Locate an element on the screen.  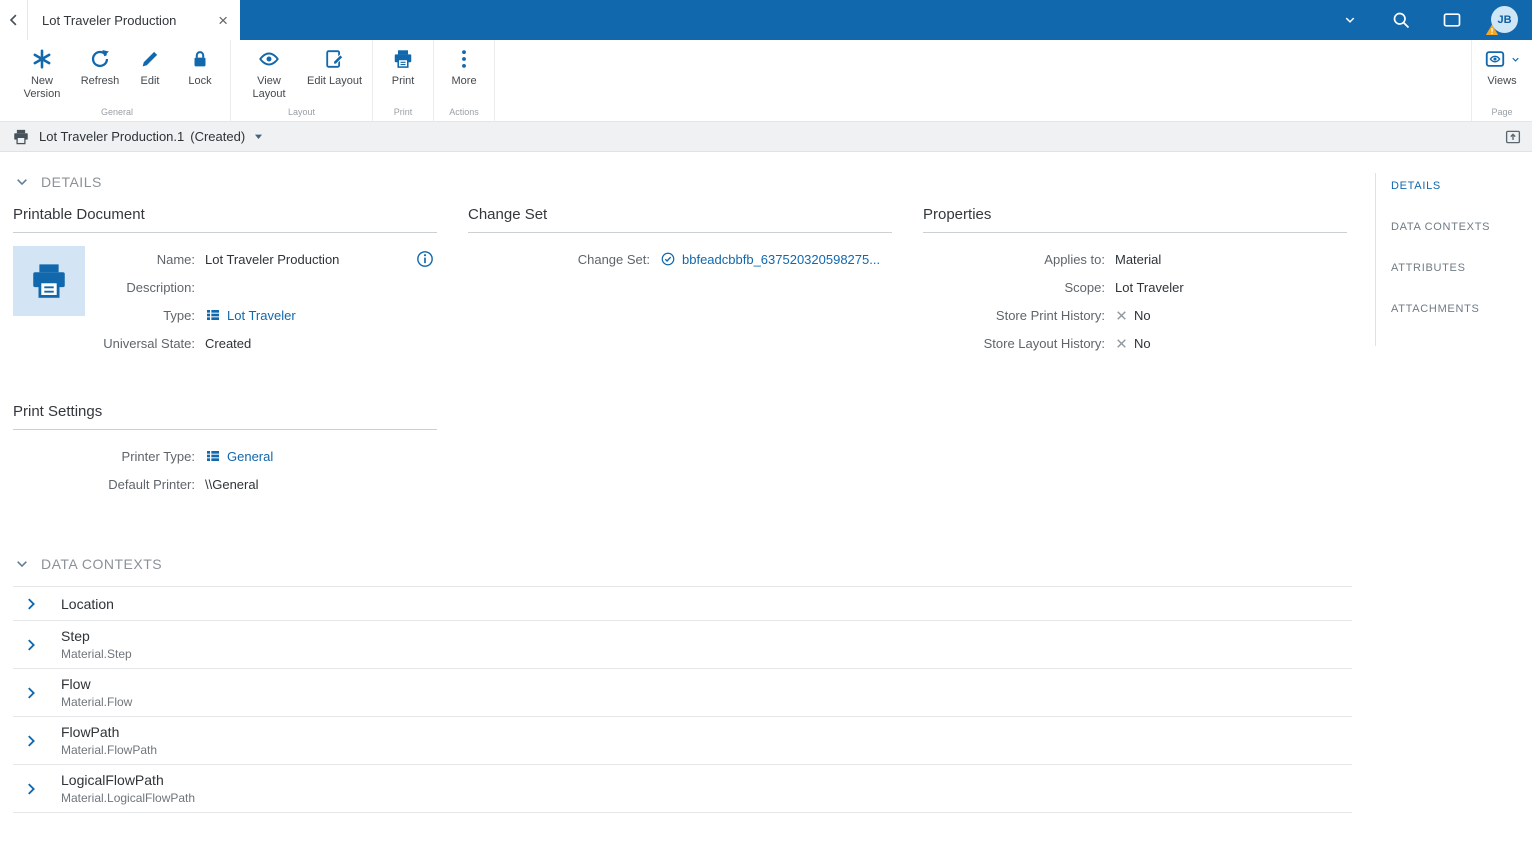
field-store-print-history: Store Print History: No is located at coordinates (1135, 315).